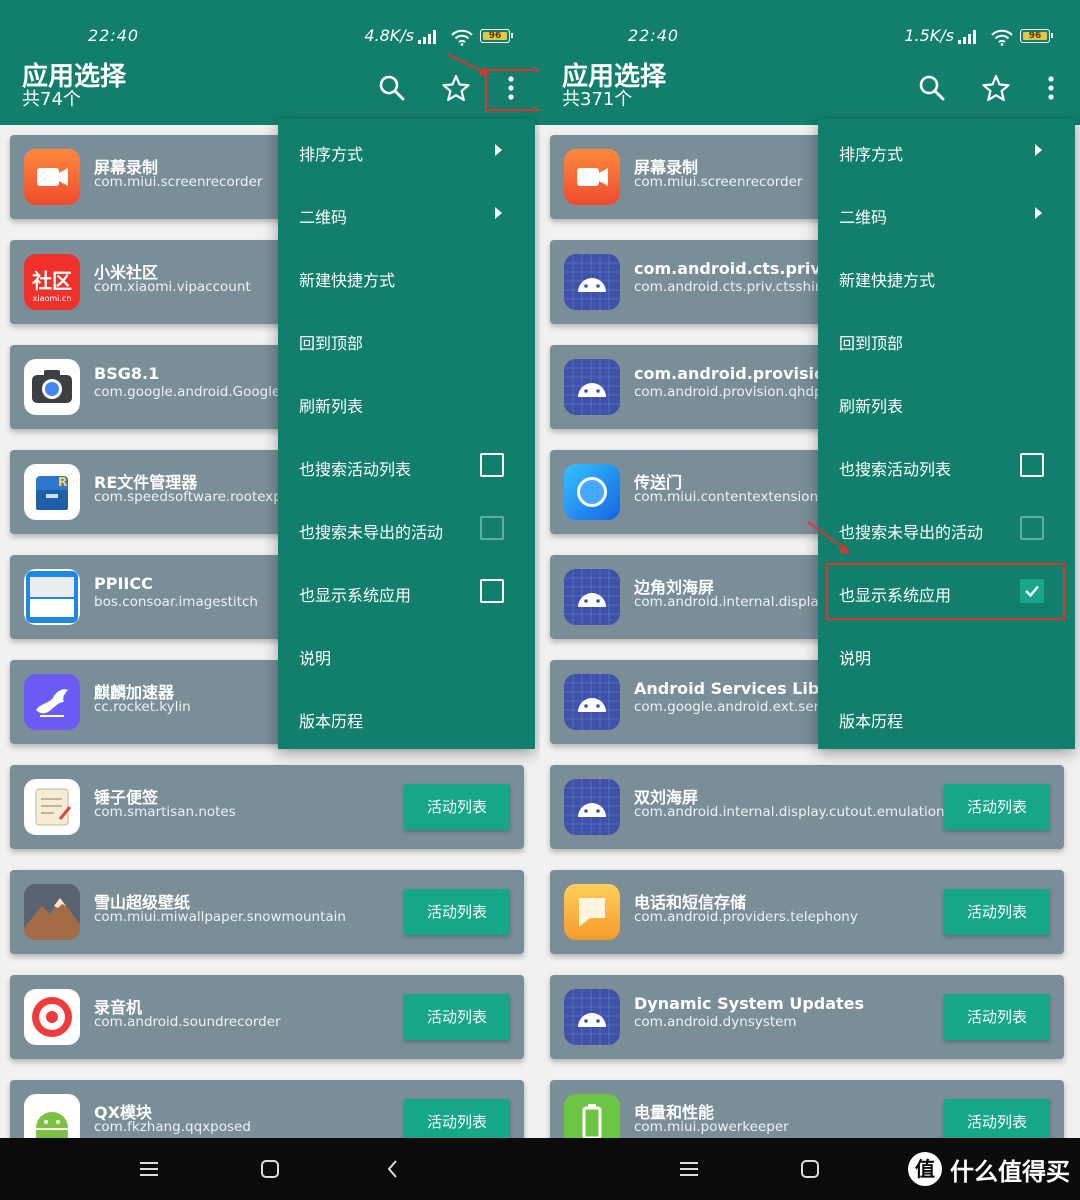 The image size is (1080, 1200). I want to click on list-item: 电量和性能 com.miui.powerkeeper 活动列表, so click(807, 1110).